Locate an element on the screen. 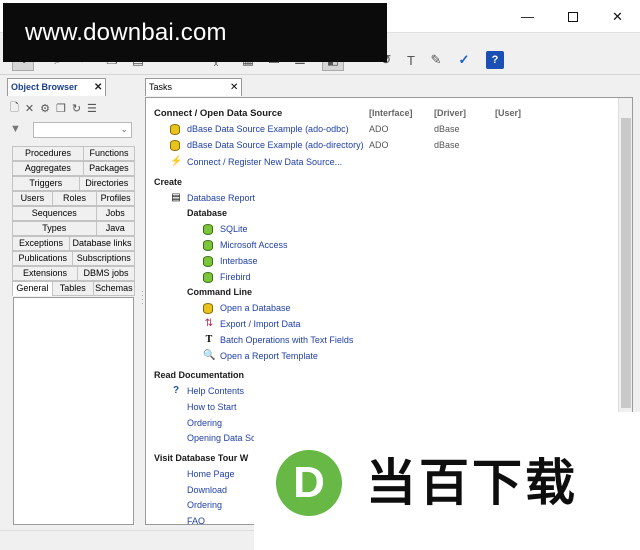  tab-row: Users Roles Profiles is located at coordinates (73, 198).